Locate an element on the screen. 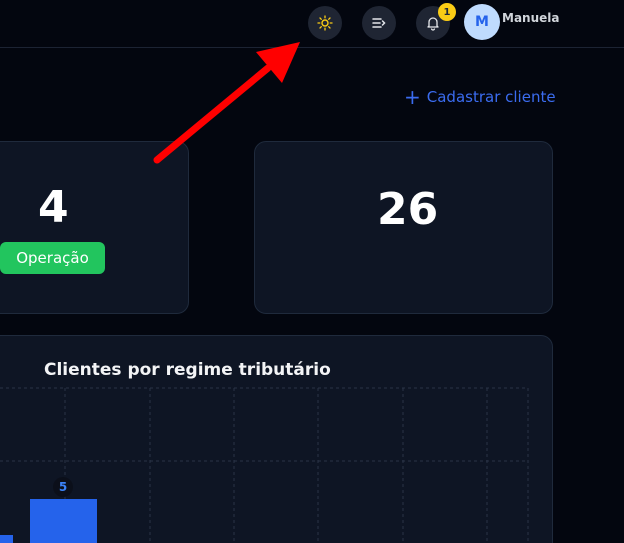 The image size is (624, 543). status-badge: Operação is located at coordinates (52, 258).